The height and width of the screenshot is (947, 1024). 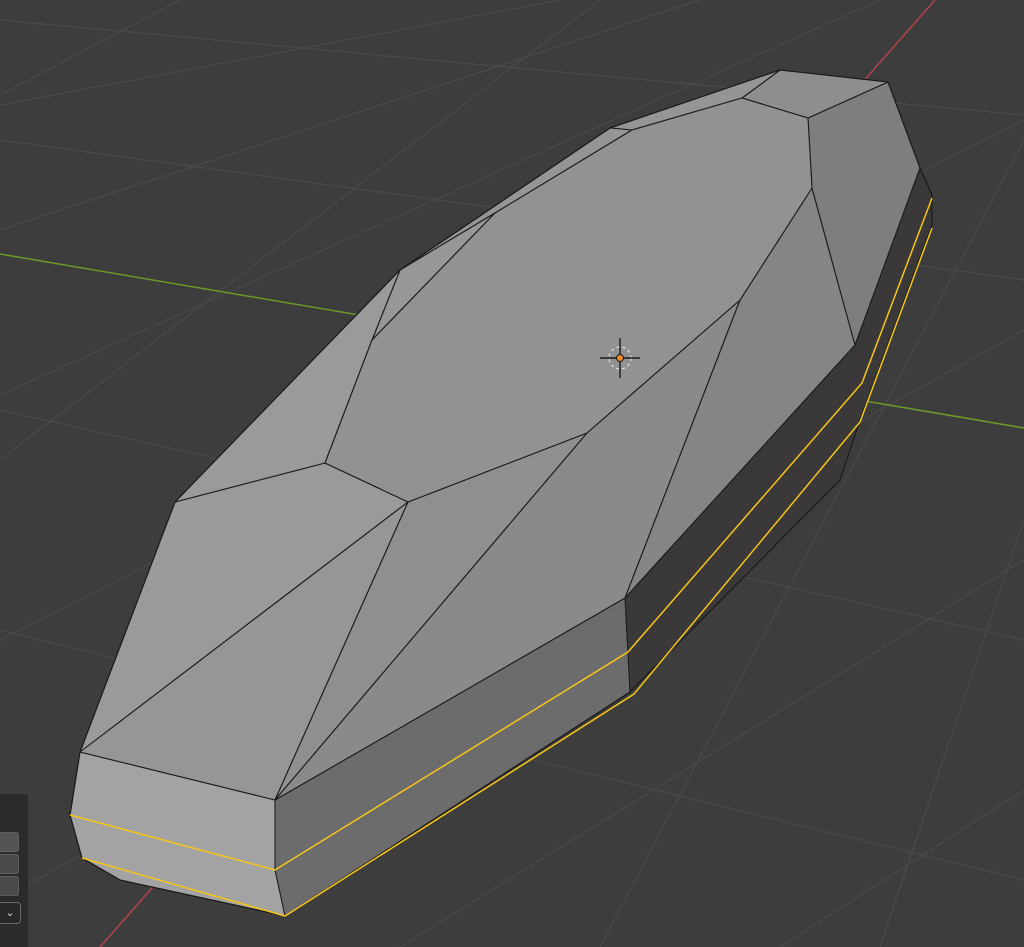 I want to click on chevron-down-icon: ⌄, so click(x=10, y=913).